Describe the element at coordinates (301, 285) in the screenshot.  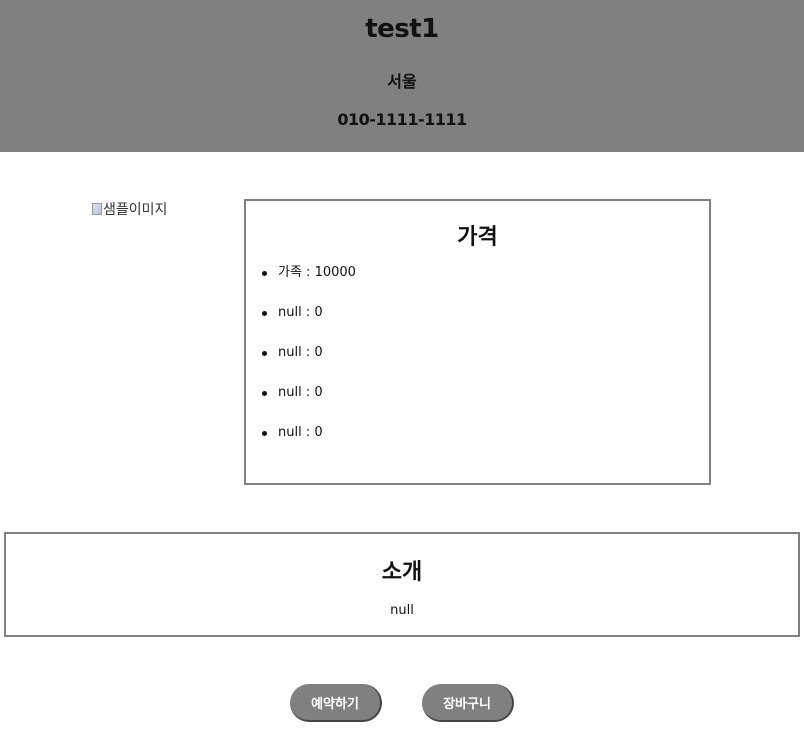
I see `price-item: 가족 : 10000` at that location.